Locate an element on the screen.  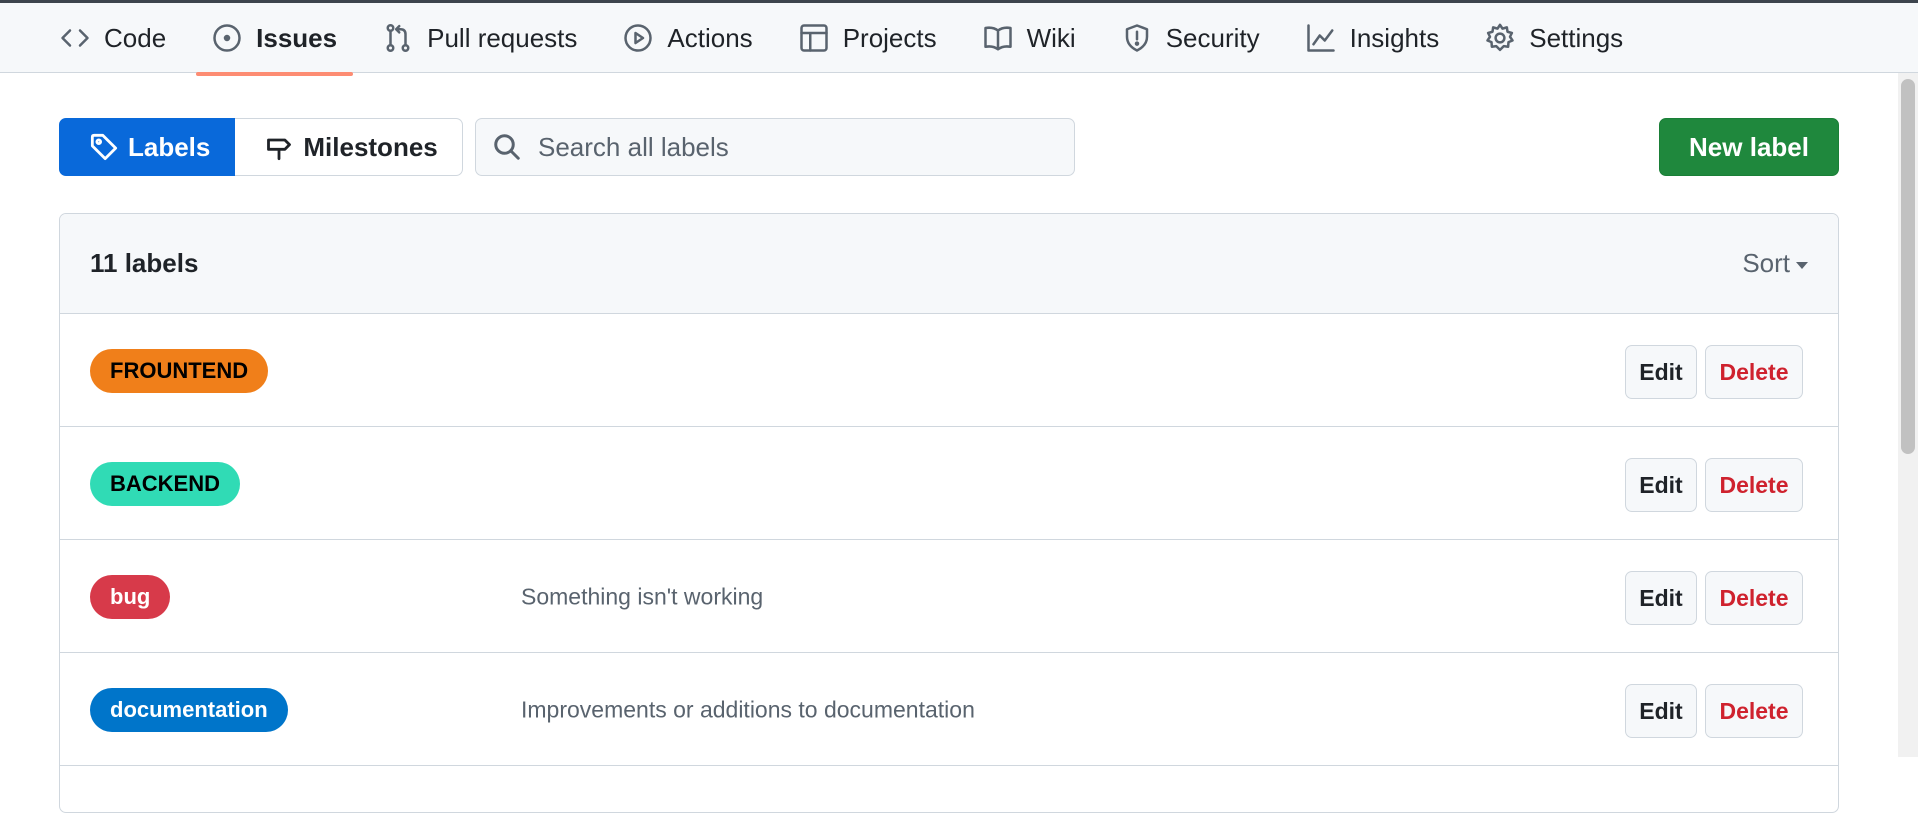
labels-tab-label: Labels is located at coordinates (169, 146).